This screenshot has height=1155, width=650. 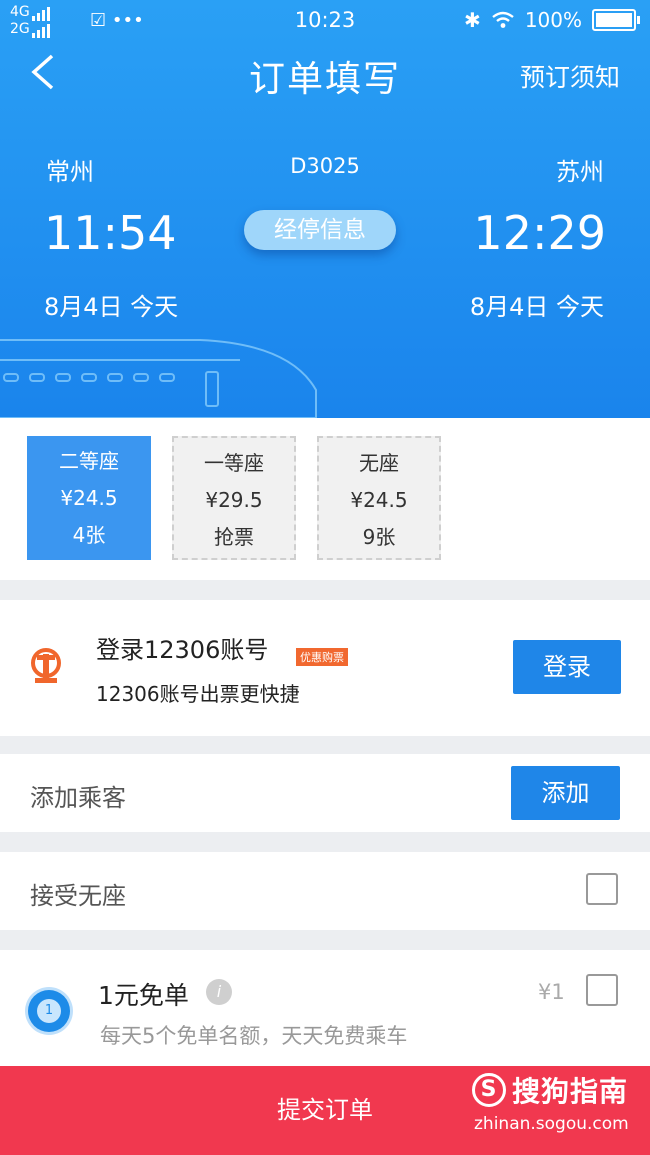 I want to click on free-ticket-subtitle: 每天5个免单名额，天天免费乘车, so click(x=254, y=1036).